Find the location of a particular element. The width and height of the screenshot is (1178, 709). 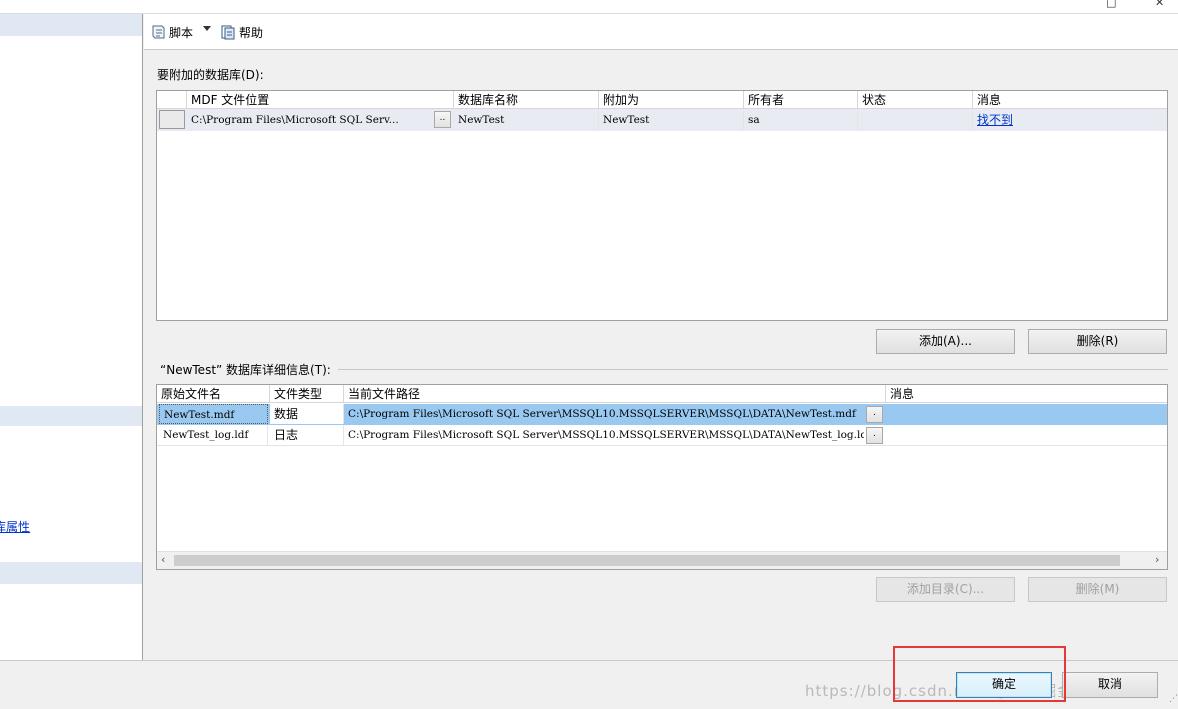

file-type-cell: 日志 is located at coordinates (307, 435).